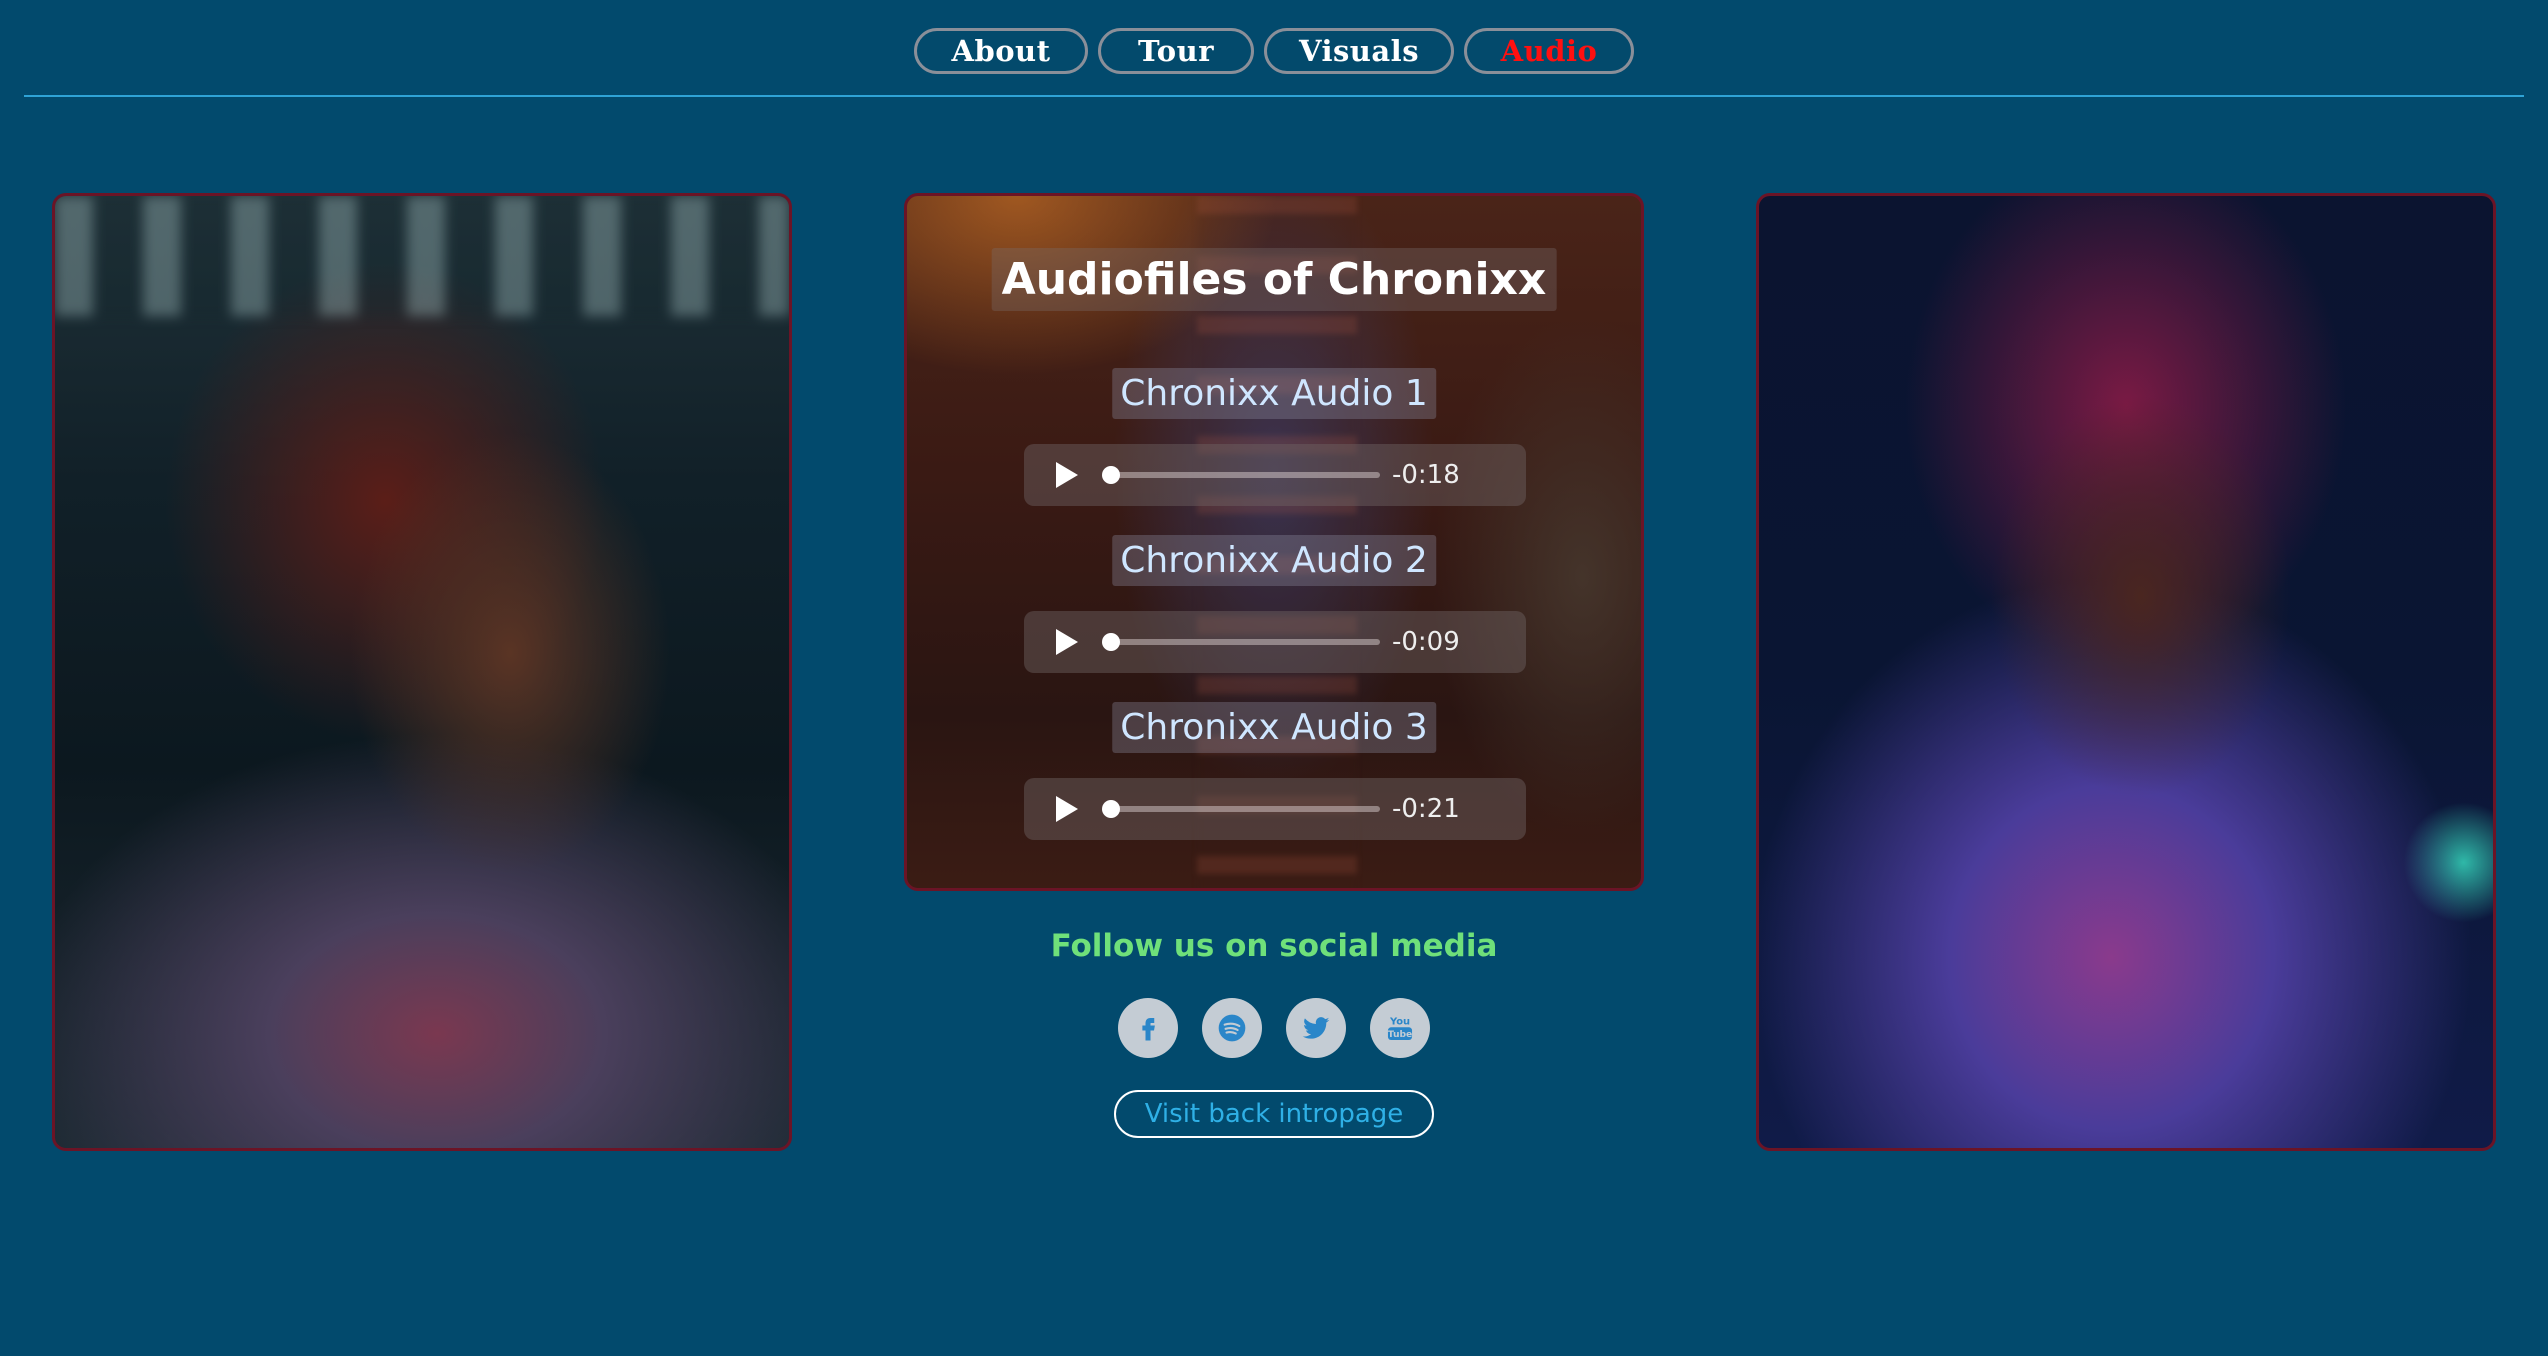 This screenshot has height=1356, width=2548. What do you see at coordinates (1316, 1028) in the screenshot?
I see `twitter-icon` at bounding box center [1316, 1028].